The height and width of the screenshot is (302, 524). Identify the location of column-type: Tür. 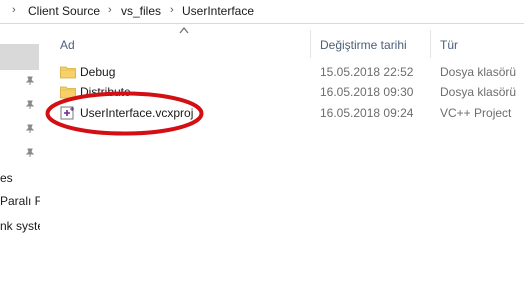
(449, 45).